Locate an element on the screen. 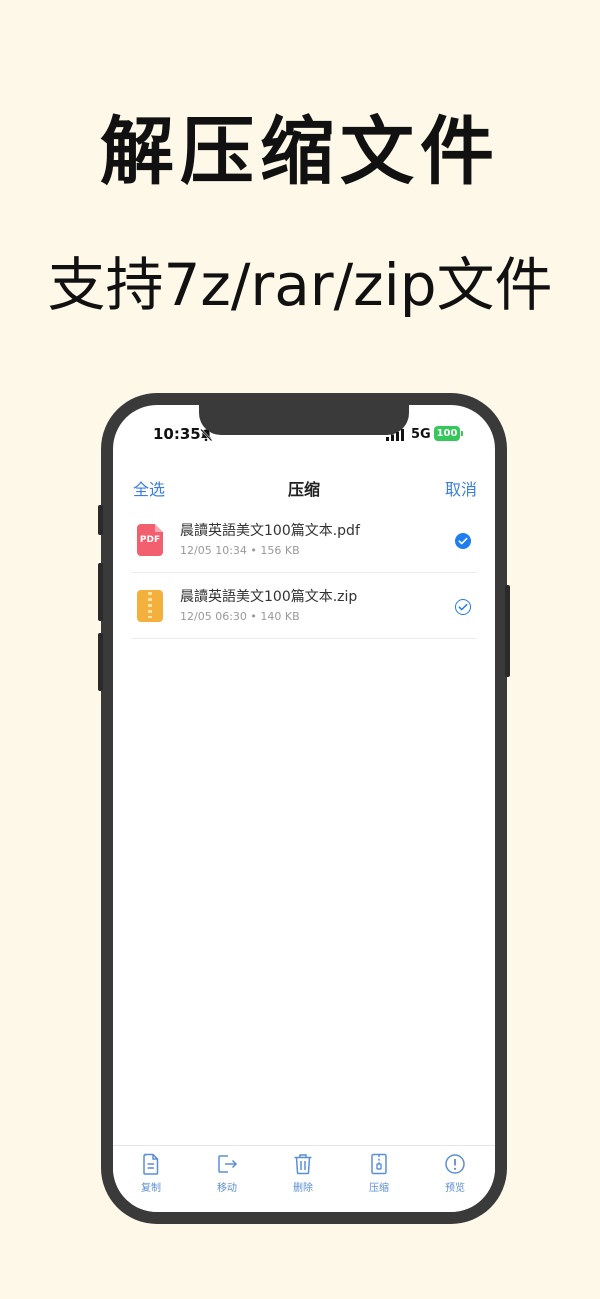  volume-down-button is located at coordinates (100, 662).